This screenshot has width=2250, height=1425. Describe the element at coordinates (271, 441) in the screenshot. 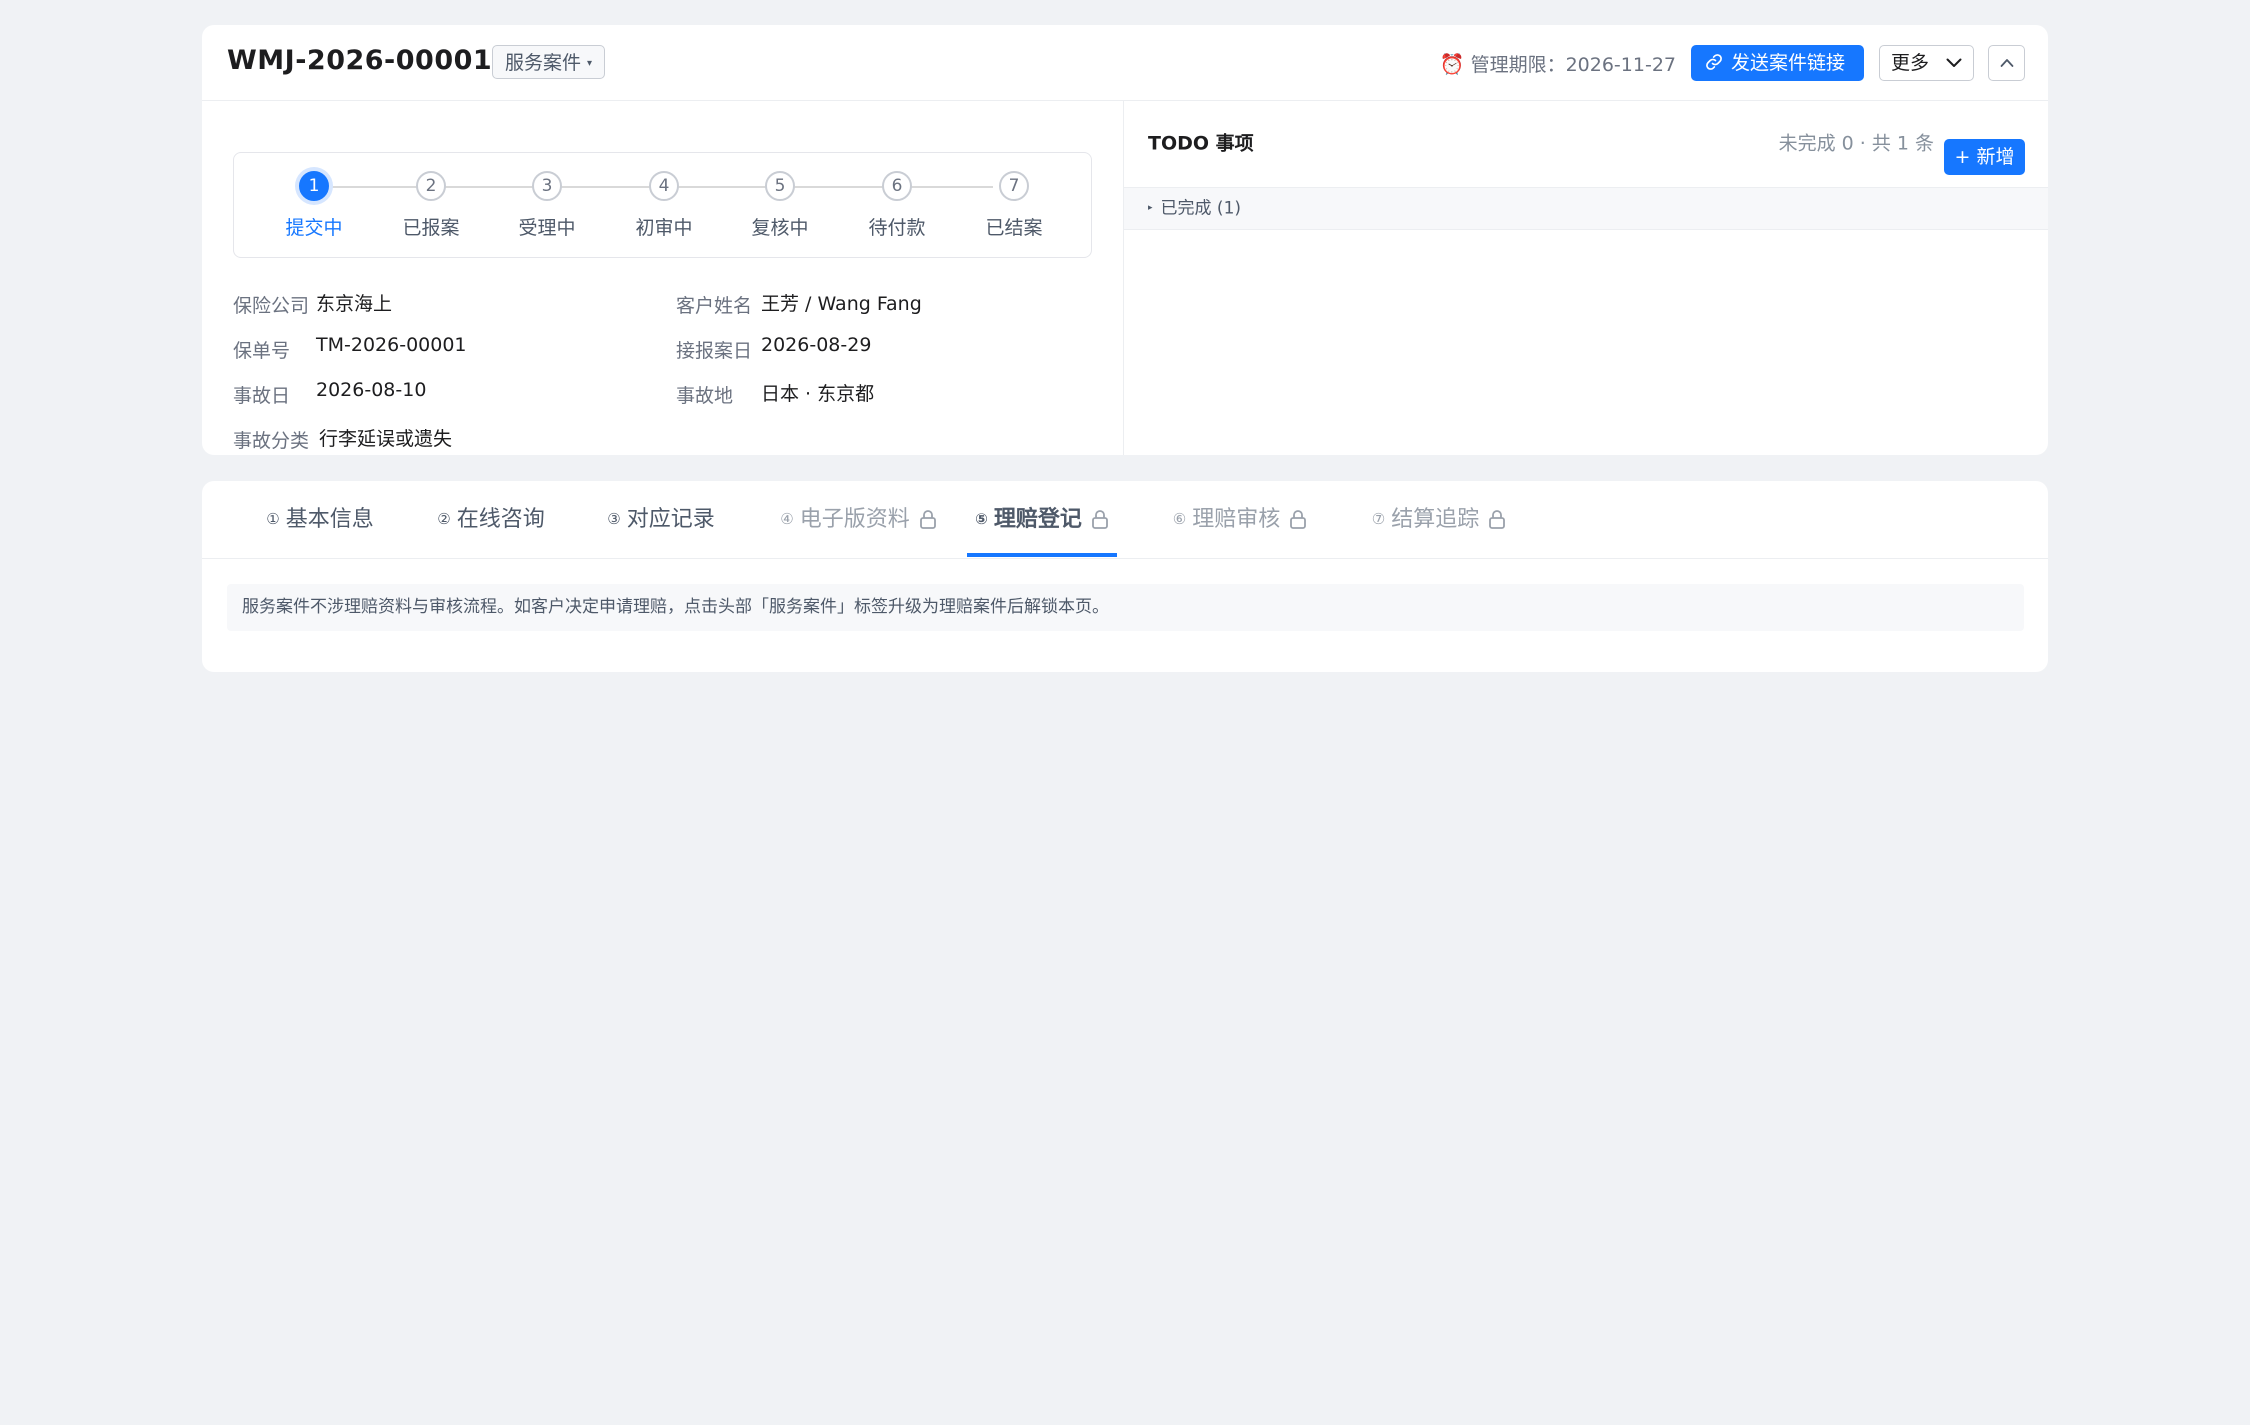

I see `field-label: 事故分类` at that location.